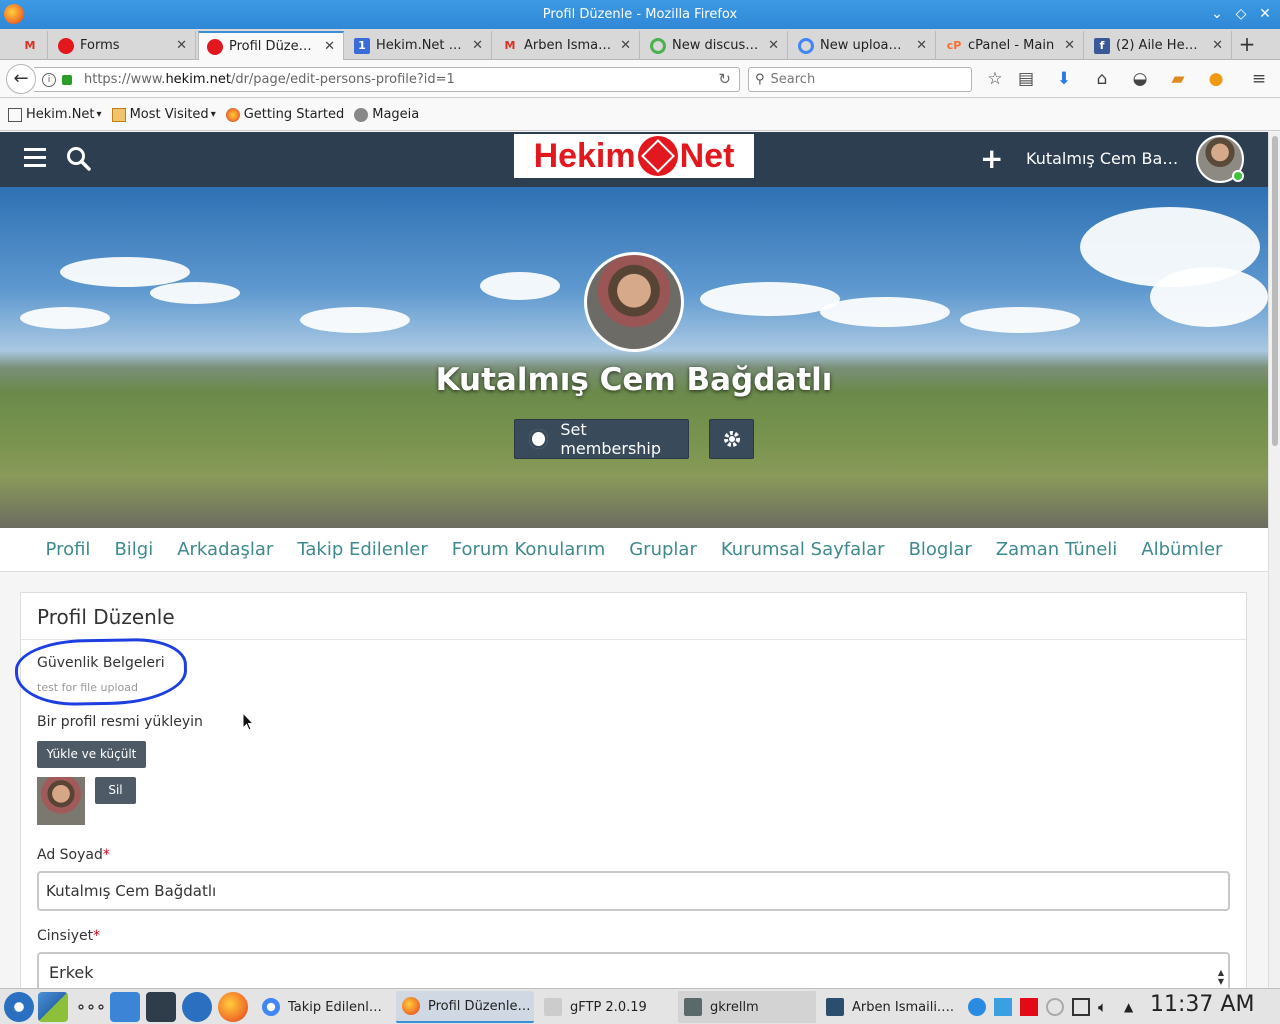 Image resolution: width=1280 pixels, height=1024 pixels. Describe the element at coordinates (663, 549) in the screenshot. I see `profile-nav-gruplar: Gruplar` at that location.